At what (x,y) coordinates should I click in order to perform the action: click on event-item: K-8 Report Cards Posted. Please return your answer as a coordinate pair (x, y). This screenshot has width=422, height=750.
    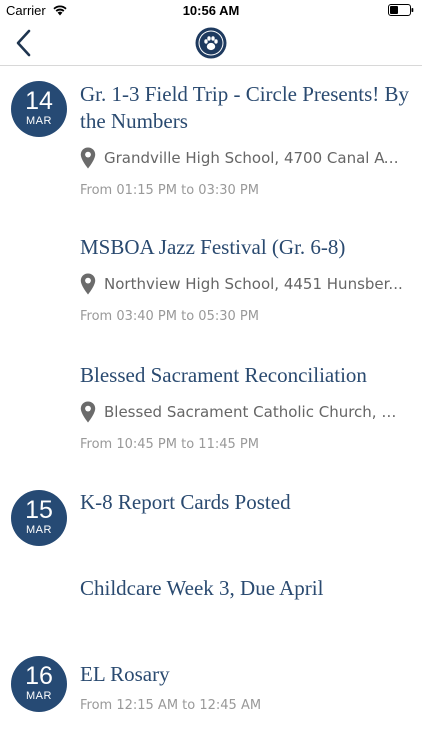
    Looking at the image, I should click on (245, 502).